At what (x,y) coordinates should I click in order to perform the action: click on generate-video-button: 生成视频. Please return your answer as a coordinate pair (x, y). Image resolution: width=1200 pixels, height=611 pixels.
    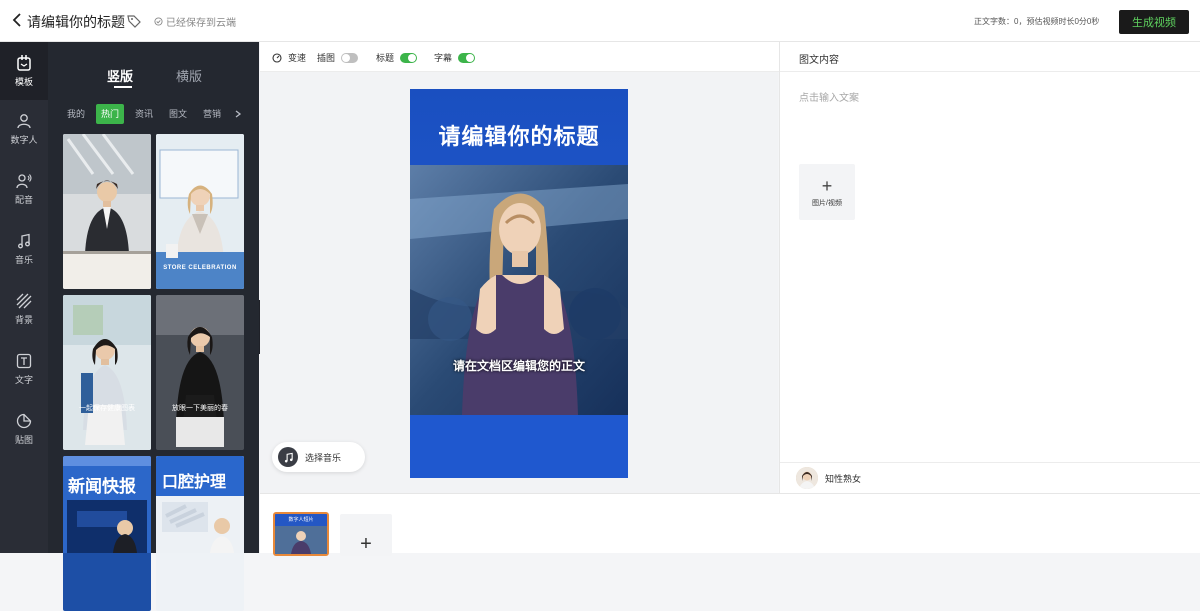
    Looking at the image, I should click on (1154, 22).